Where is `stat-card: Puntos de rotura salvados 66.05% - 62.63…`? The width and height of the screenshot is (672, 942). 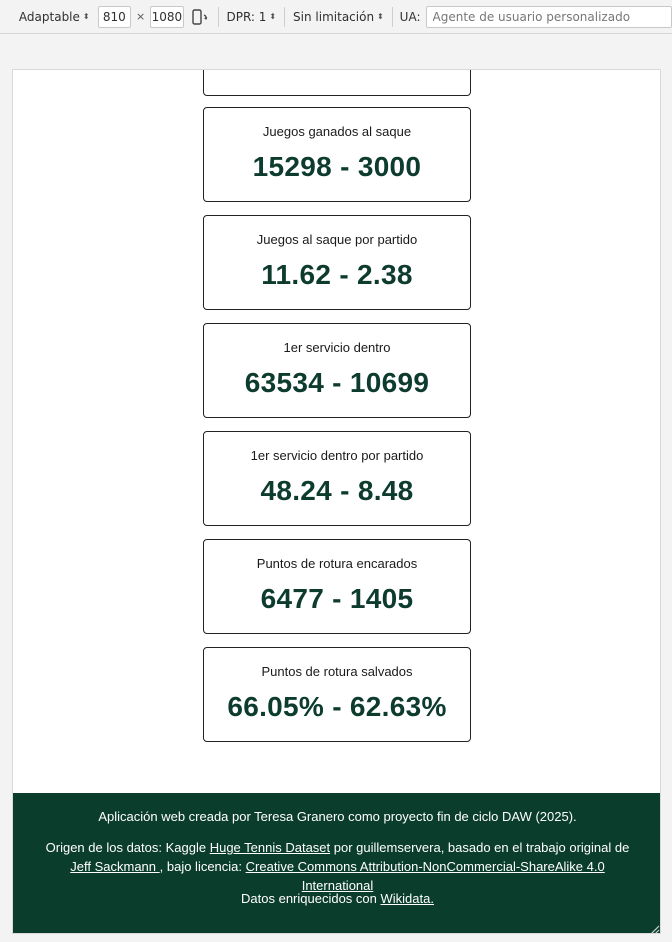 stat-card: Puntos de rotura salvados 66.05% - 62.63… is located at coordinates (337, 694).